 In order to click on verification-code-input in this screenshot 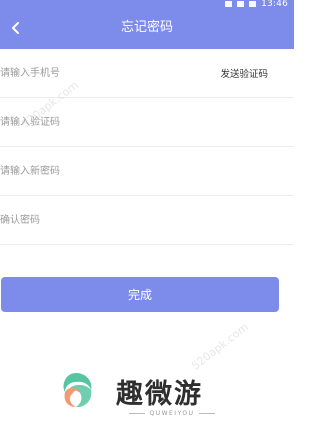, I will do `click(95, 122)`.